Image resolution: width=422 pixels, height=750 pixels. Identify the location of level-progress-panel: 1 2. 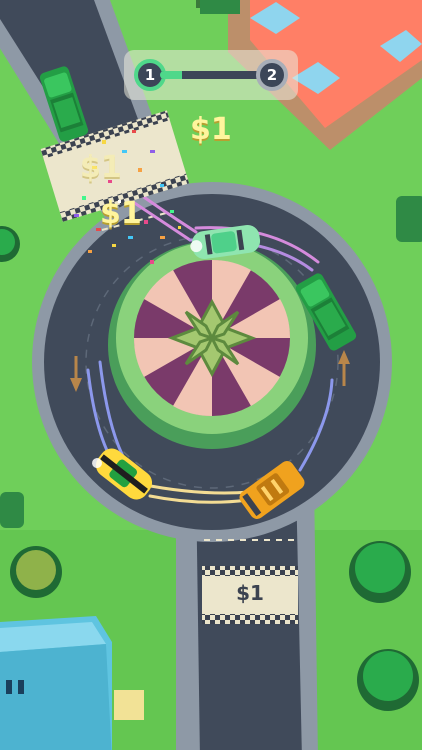
(211, 75).